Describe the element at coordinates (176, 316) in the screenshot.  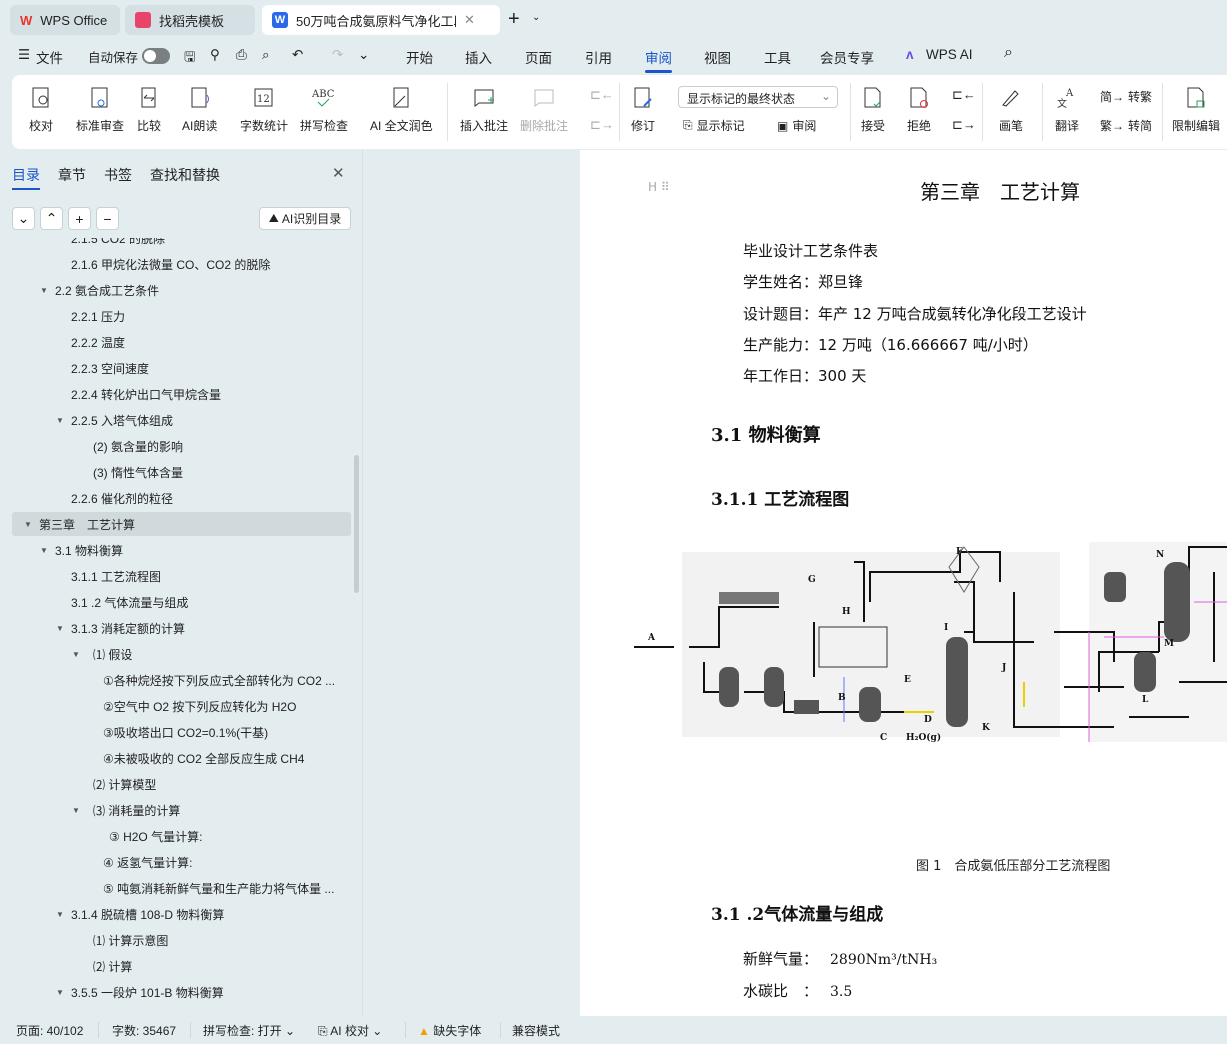
I see `toc-item: 2.2.1 压力` at that location.